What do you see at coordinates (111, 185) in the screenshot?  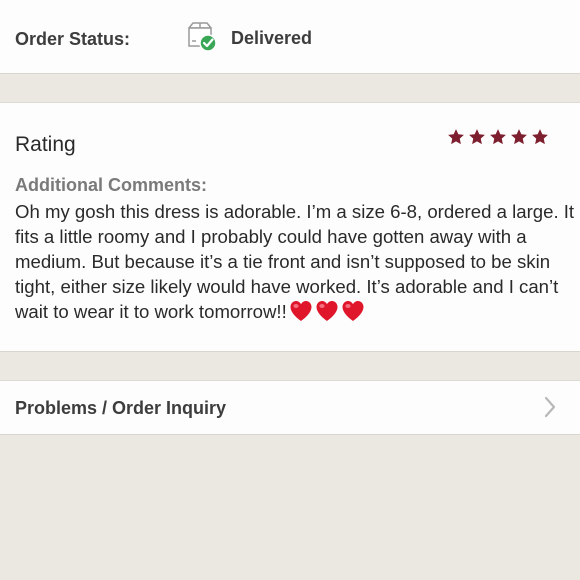 I see `additional-comments-label: Additional Comments:` at bounding box center [111, 185].